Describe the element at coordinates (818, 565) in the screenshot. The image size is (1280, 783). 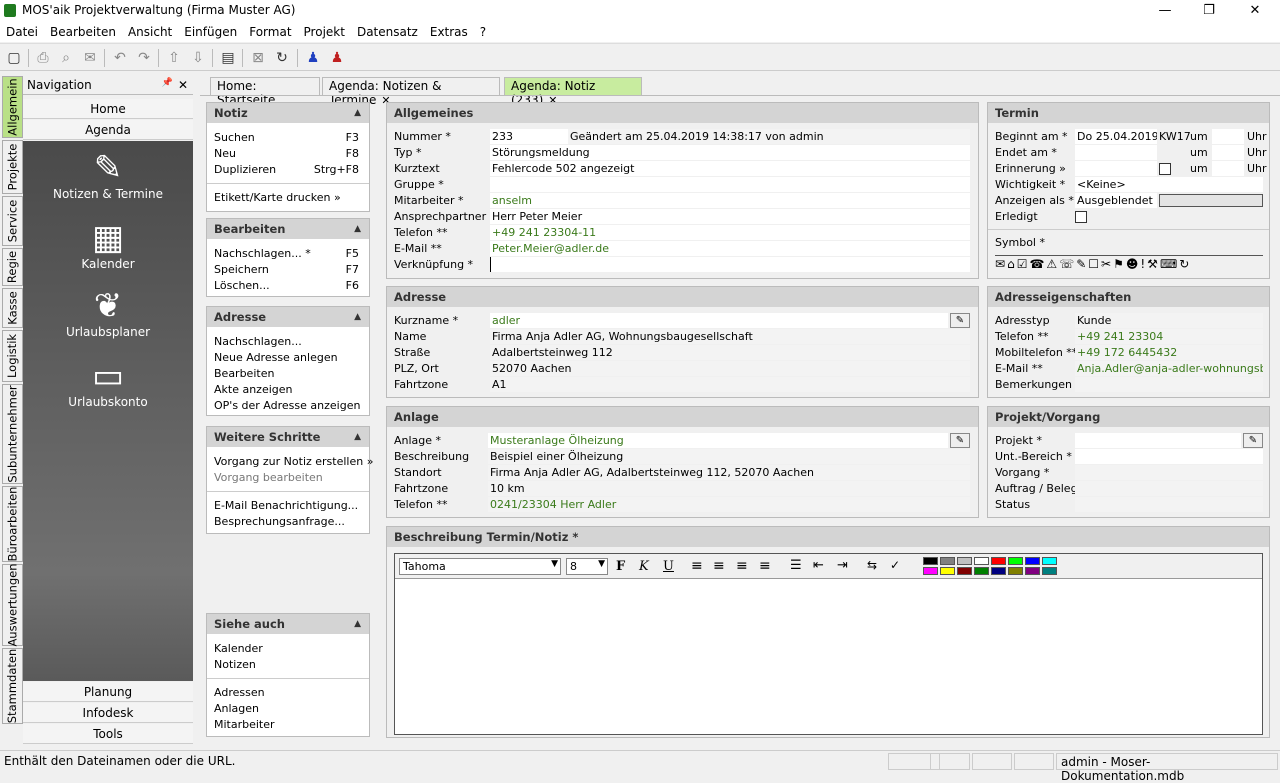
I see `outdent-icon: ⇤` at that location.